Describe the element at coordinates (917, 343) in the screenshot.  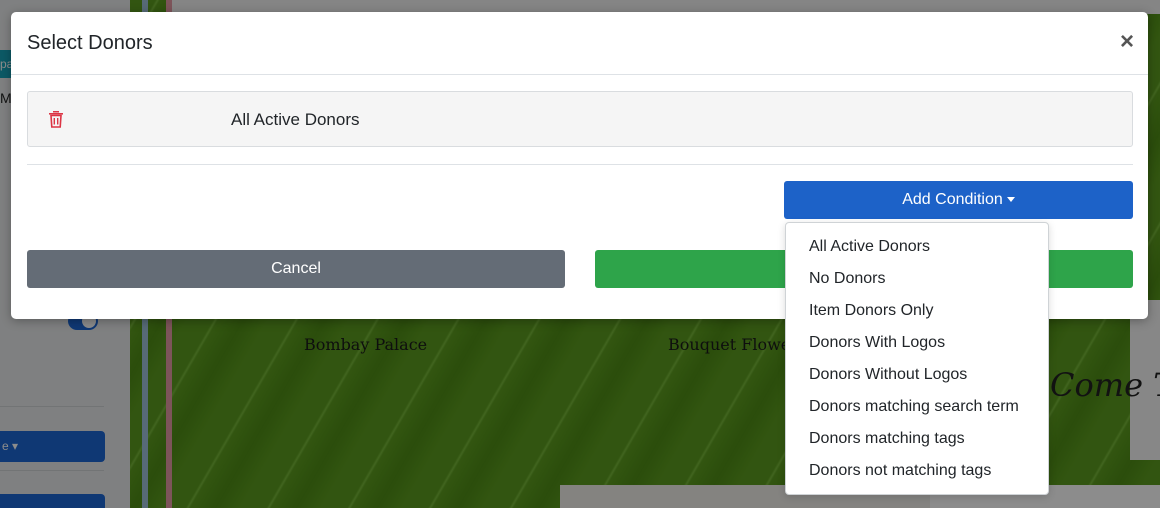
I see `dropdown-item-donors-with-logos: Donors With Logos` at that location.